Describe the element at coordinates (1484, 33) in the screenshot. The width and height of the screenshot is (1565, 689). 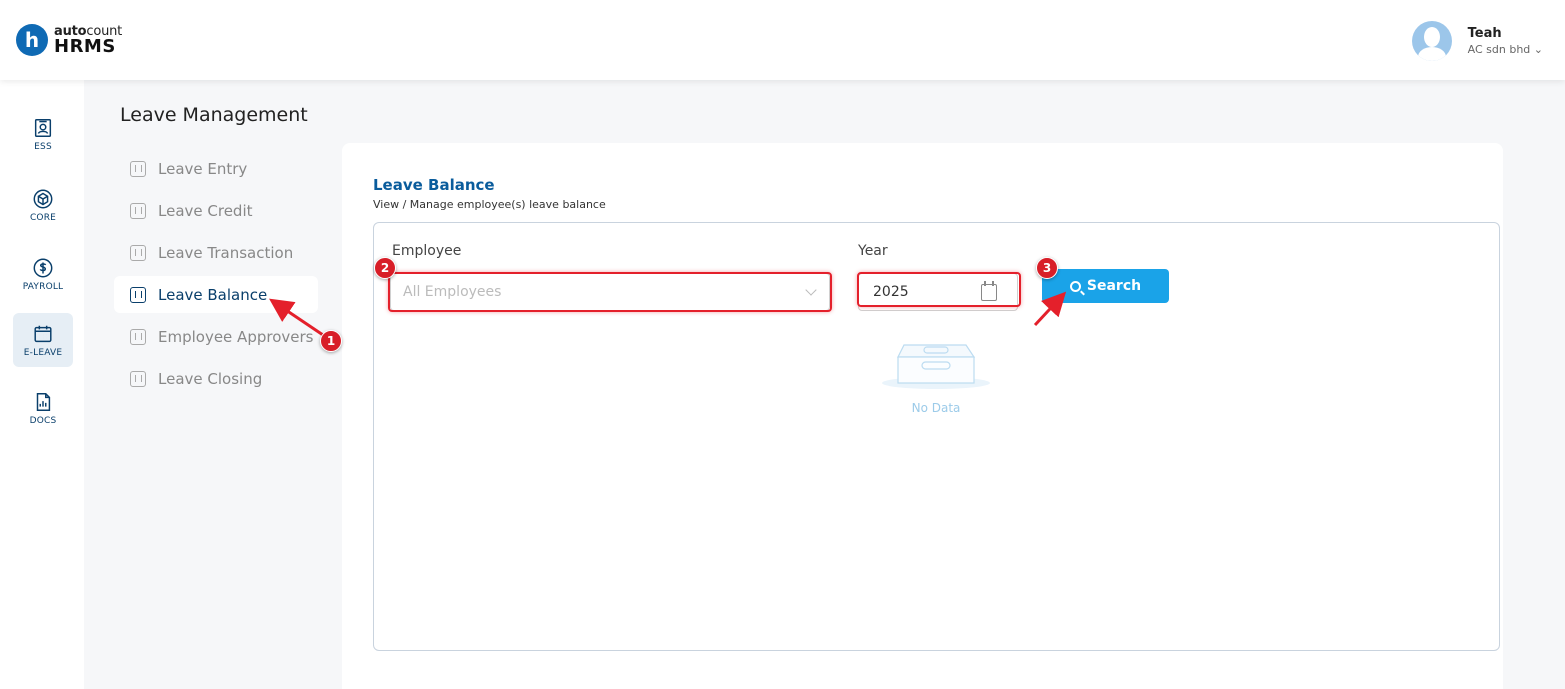
I see `user-name: Teah` at that location.